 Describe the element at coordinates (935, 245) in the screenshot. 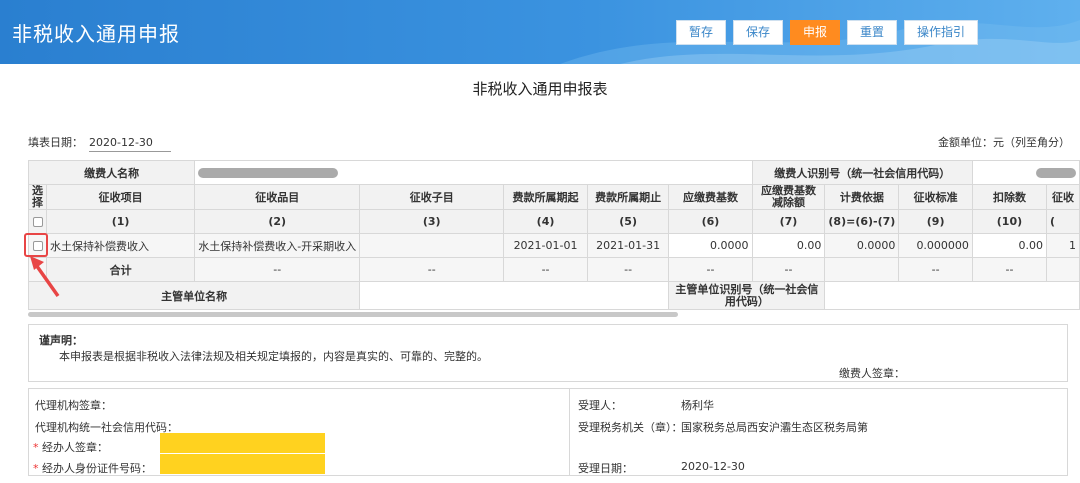

I see `row-standard: 0.000000` at that location.